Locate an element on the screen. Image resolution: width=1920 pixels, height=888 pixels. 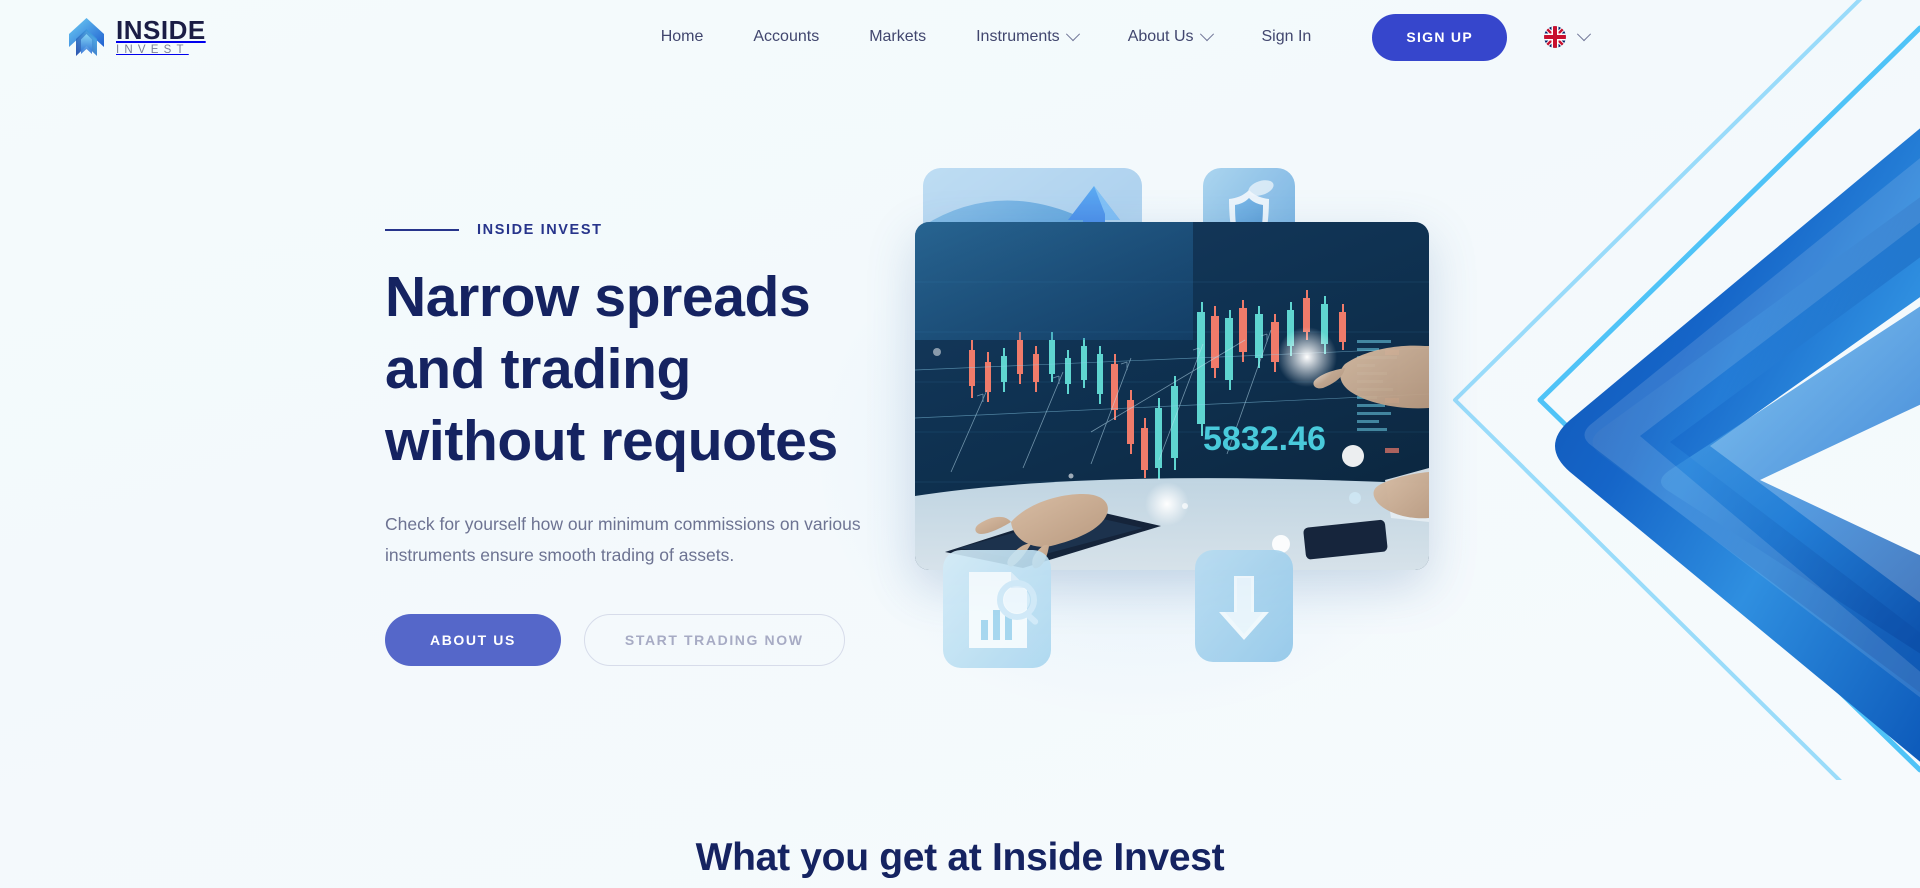
nav-item-about-us: About Us is located at coordinates (1170, 37).